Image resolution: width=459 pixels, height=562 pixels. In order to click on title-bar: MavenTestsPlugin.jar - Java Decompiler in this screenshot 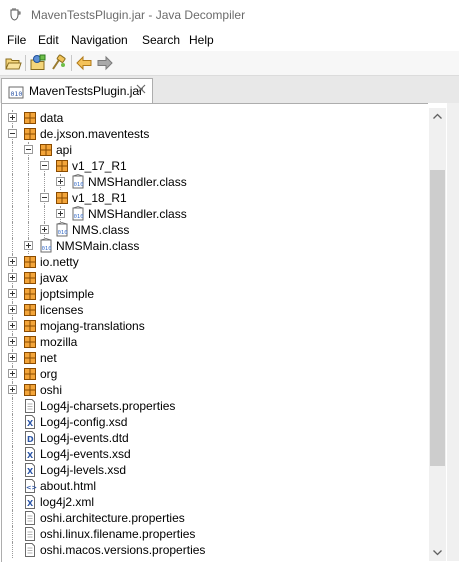, I will do `click(229, 15)`.